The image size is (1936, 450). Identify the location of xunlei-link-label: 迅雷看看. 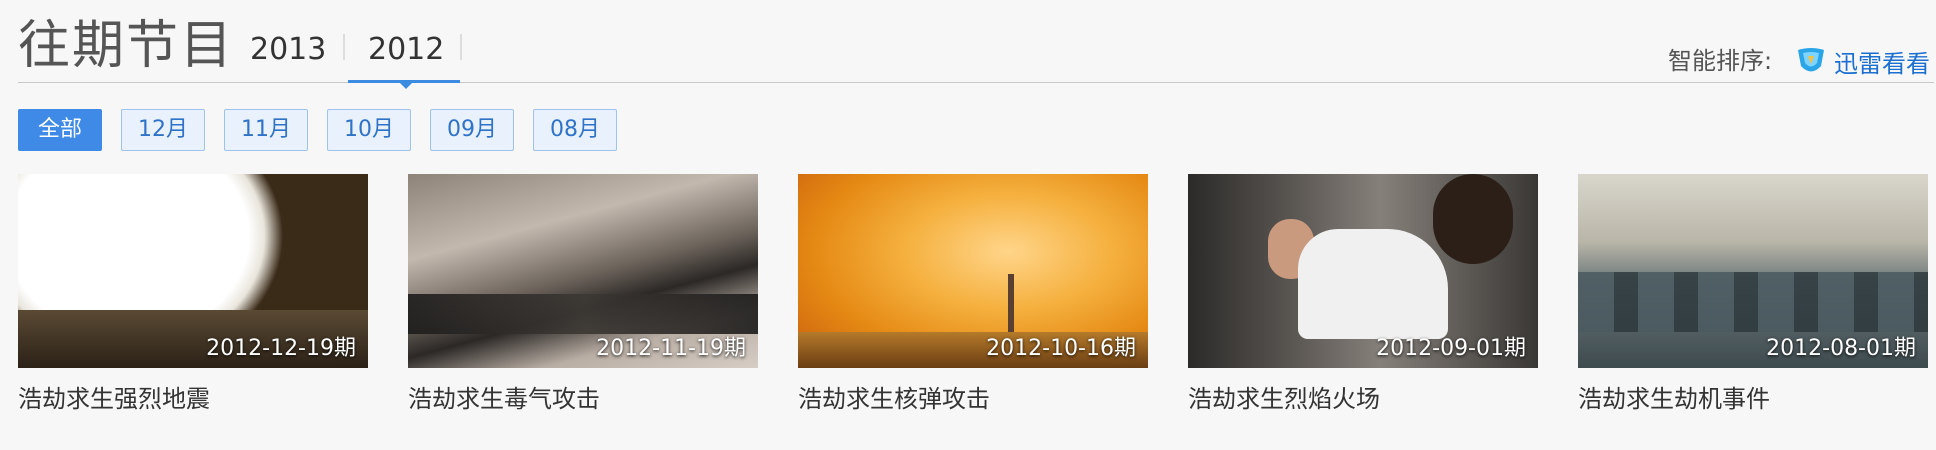
(1882, 63).